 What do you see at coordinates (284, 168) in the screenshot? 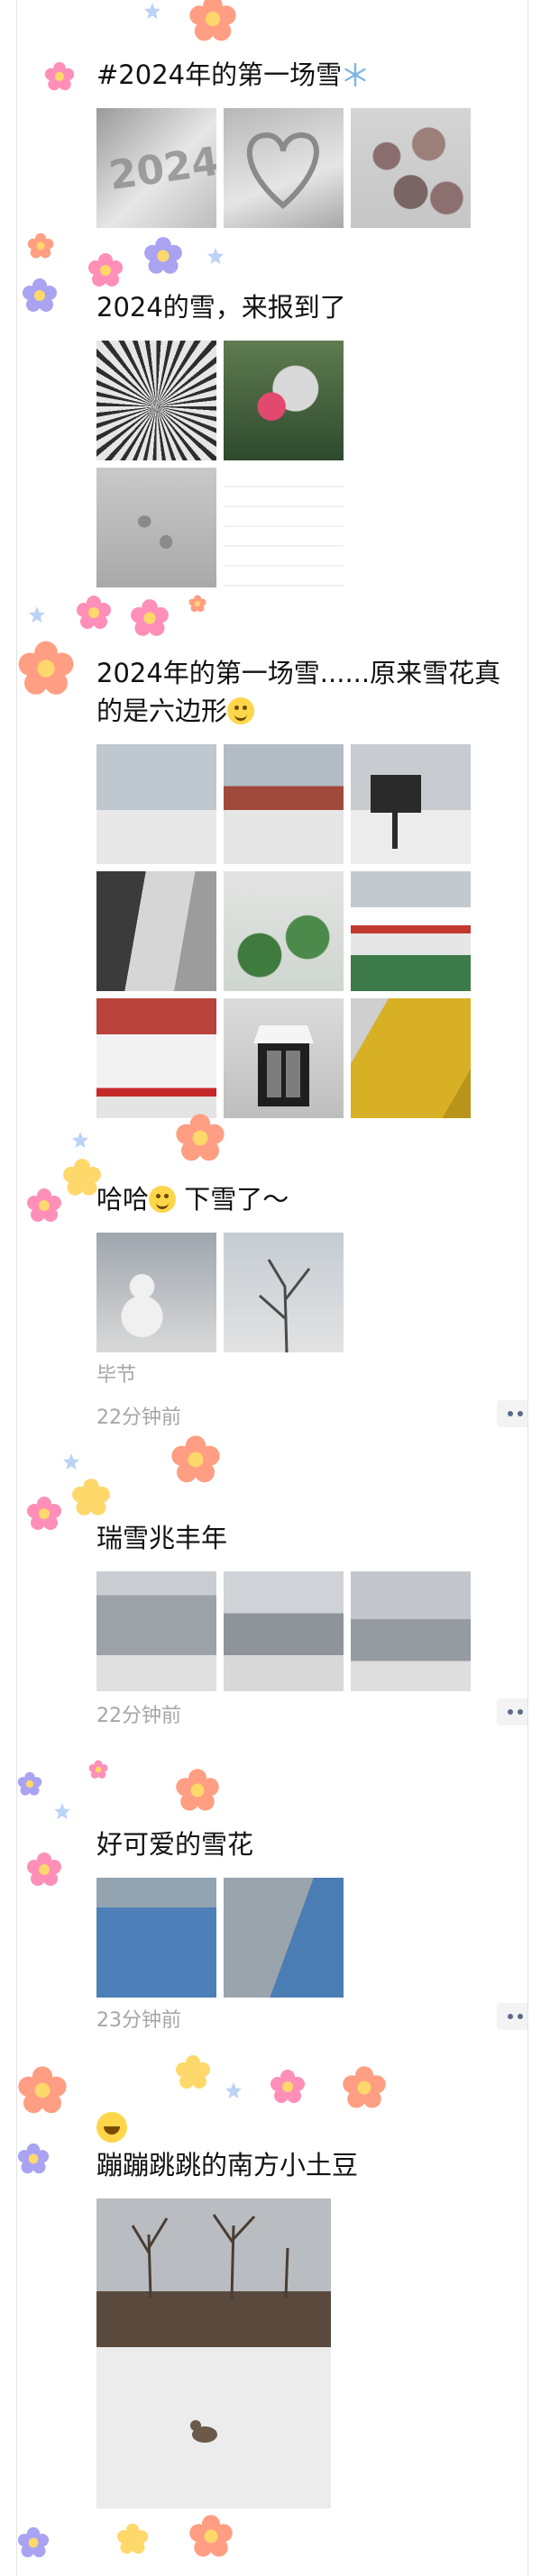
I see `photo-snow-heart` at bounding box center [284, 168].